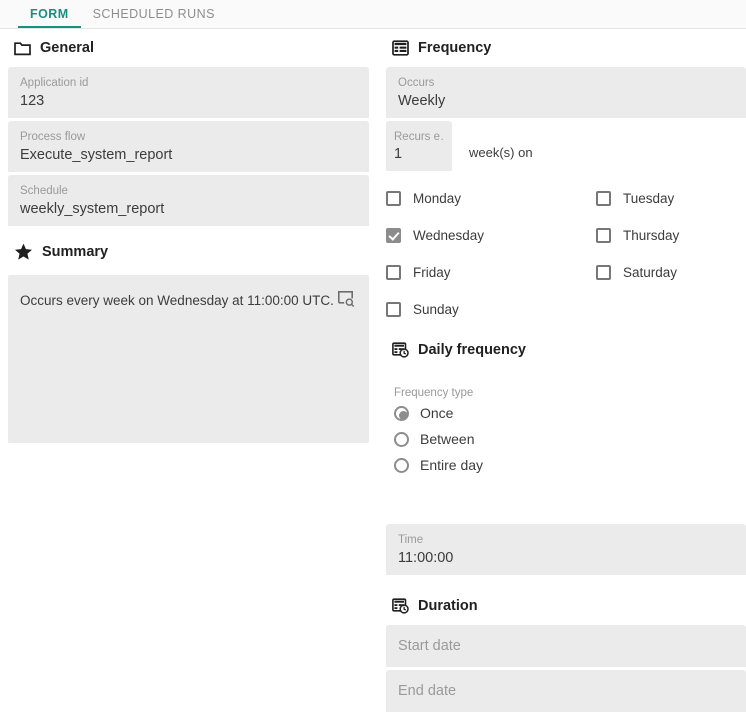  I want to click on frequency-section-header: Frequency, so click(566, 48).